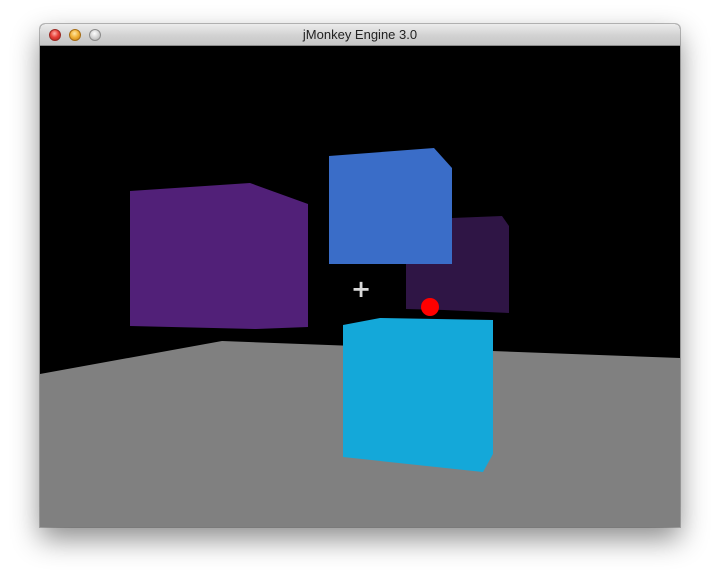  What do you see at coordinates (430, 307) in the screenshot?
I see `target-marker` at bounding box center [430, 307].